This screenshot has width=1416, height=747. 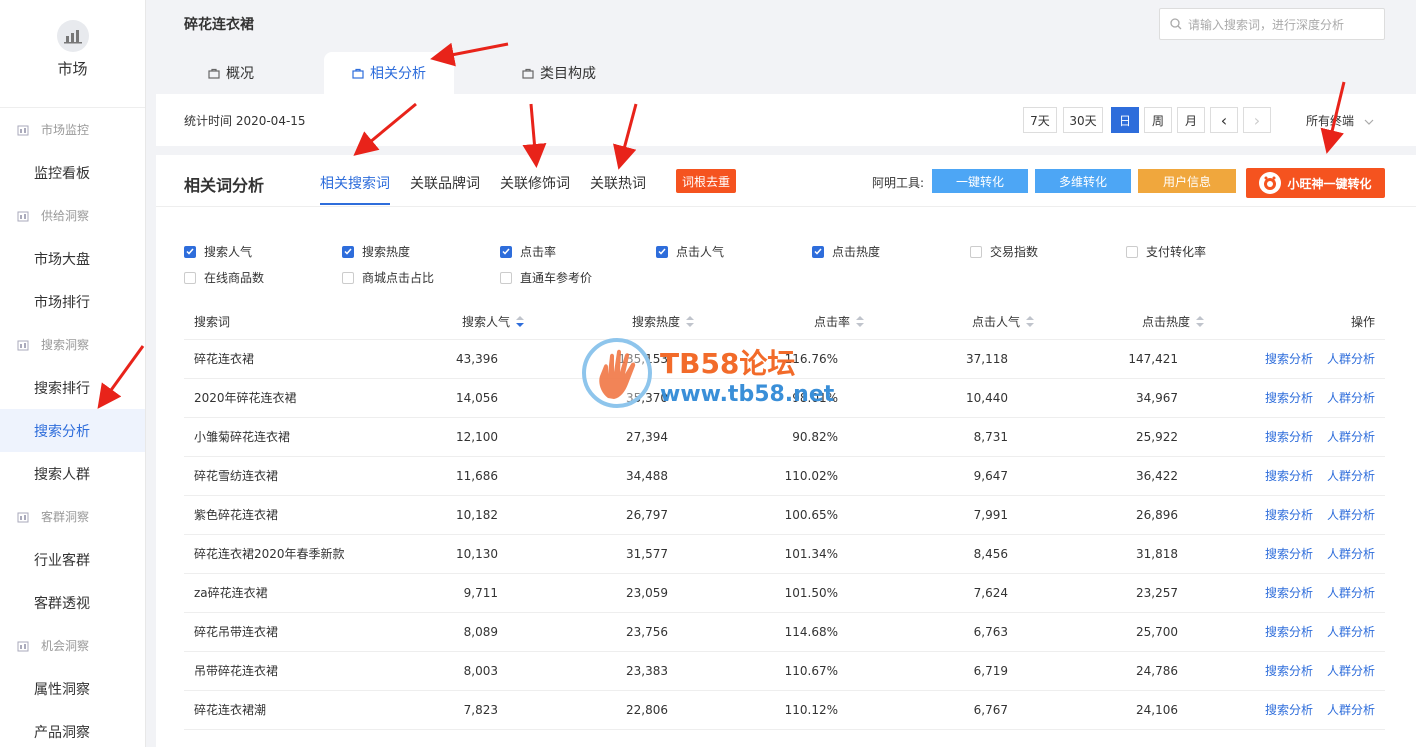 What do you see at coordinates (459, 710) in the screenshot?
I see `metric-cell: 7,823` at bounding box center [459, 710].